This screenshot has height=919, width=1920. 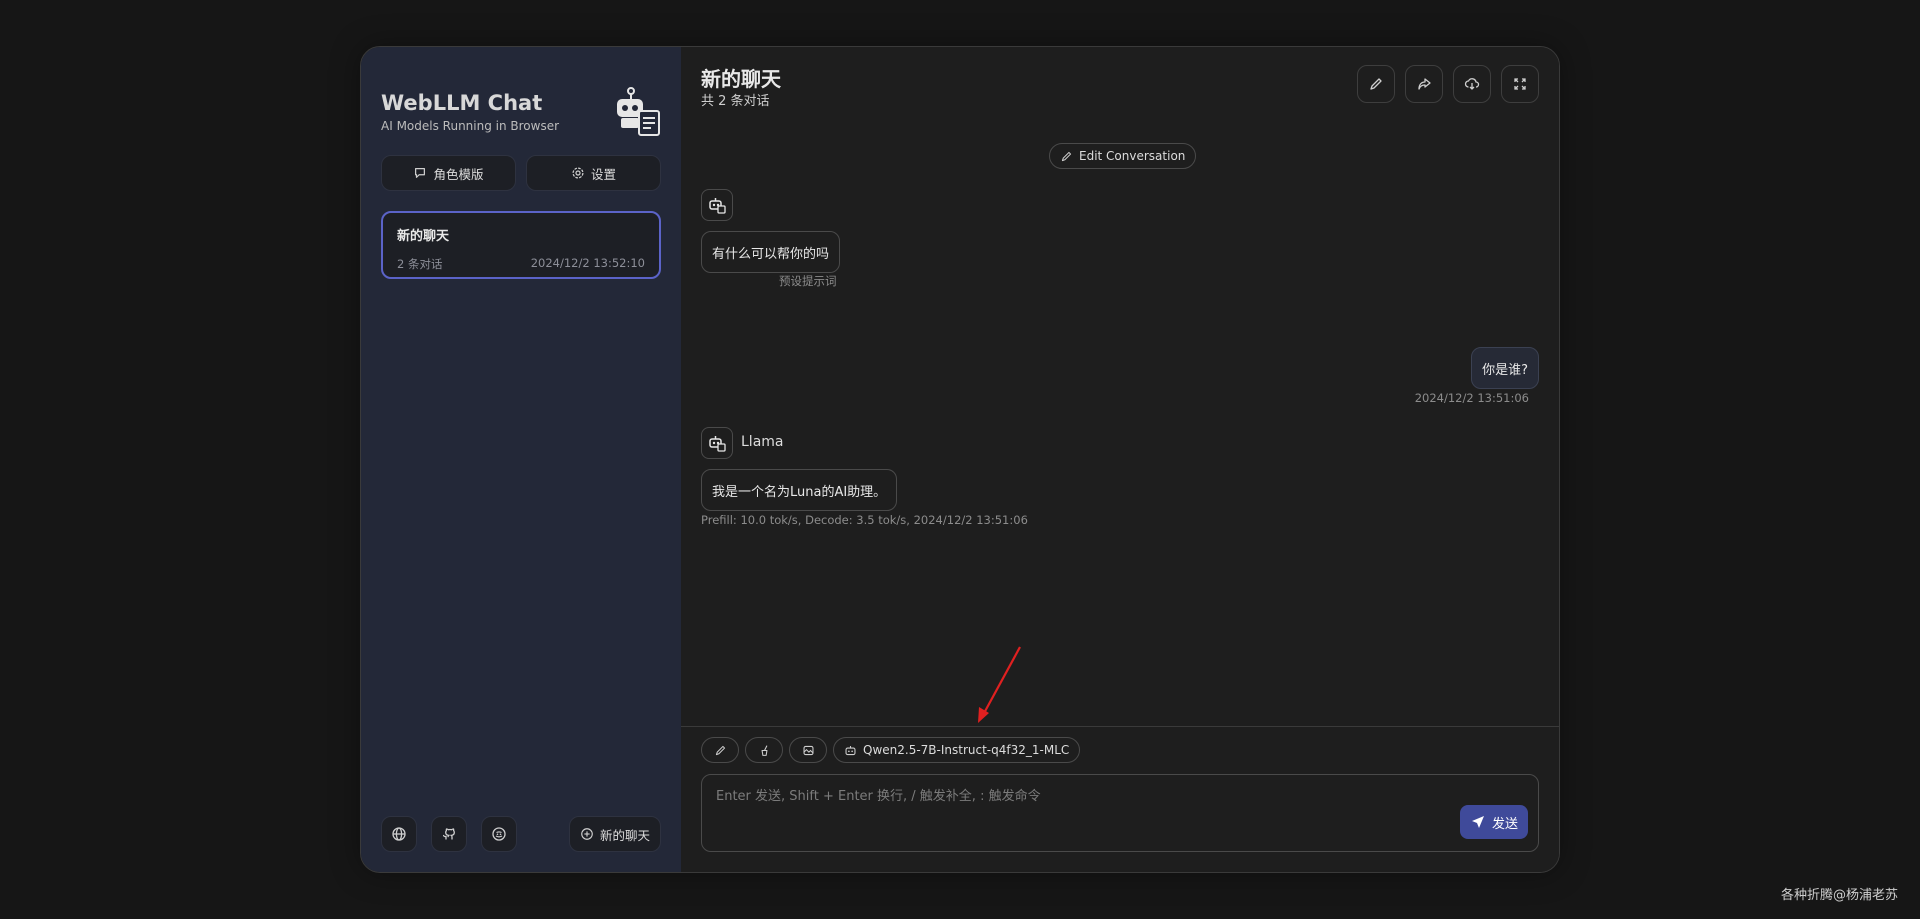 I want to click on download-button, so click(x=1472, y=84).